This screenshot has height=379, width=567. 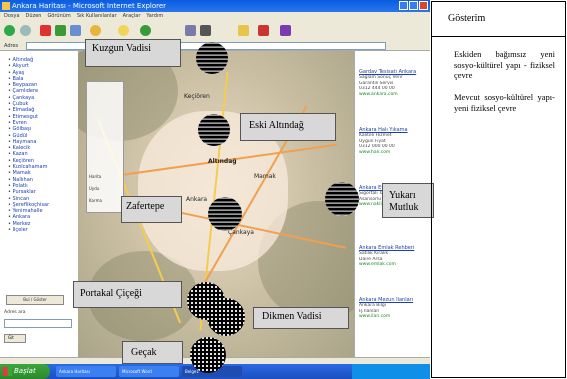 What do you see at coordinates (423, 5) in the screenshot?
I see `close-button` at bounding box center [423, 5].